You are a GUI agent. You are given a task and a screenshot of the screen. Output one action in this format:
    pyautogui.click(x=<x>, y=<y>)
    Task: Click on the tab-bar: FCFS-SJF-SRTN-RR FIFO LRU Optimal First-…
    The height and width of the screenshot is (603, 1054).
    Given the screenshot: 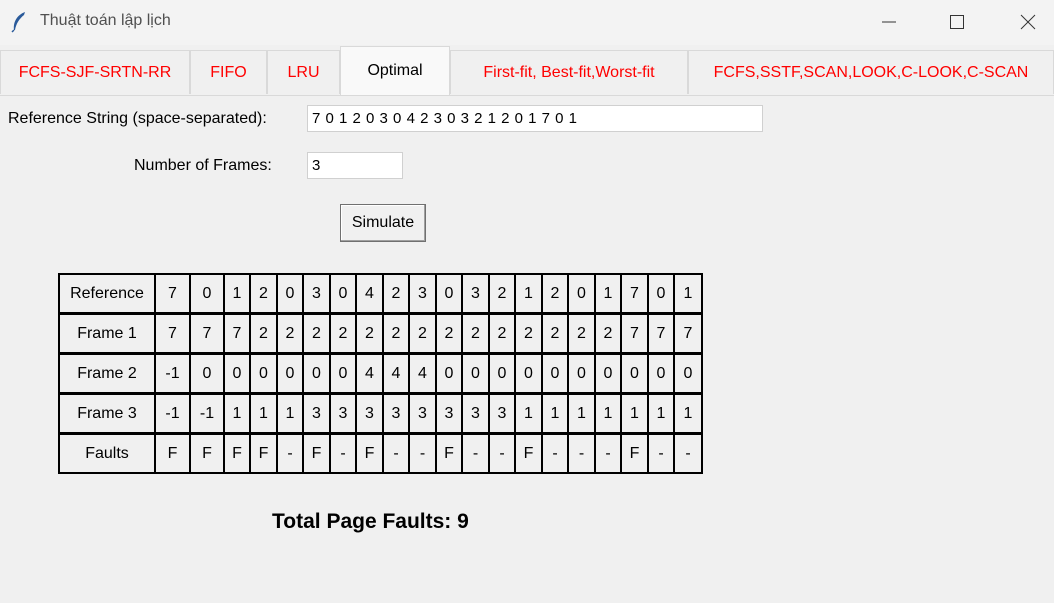 What is the action you would take?
    pyautogui.click(x=527, y=71)
    